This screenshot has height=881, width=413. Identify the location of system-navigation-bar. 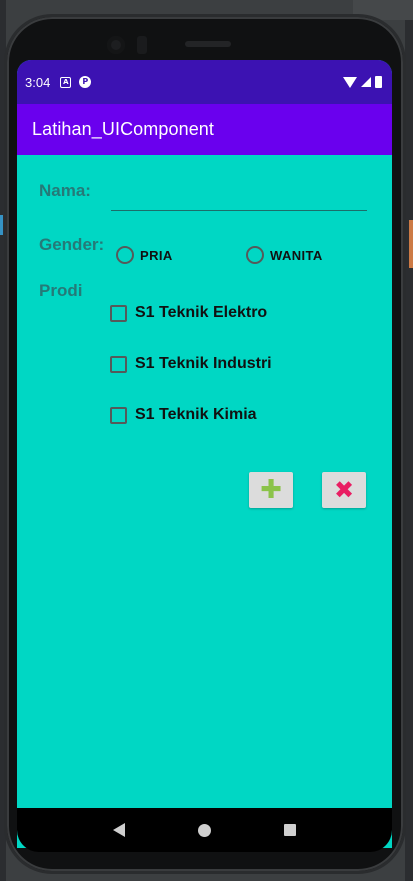
(204, 830).